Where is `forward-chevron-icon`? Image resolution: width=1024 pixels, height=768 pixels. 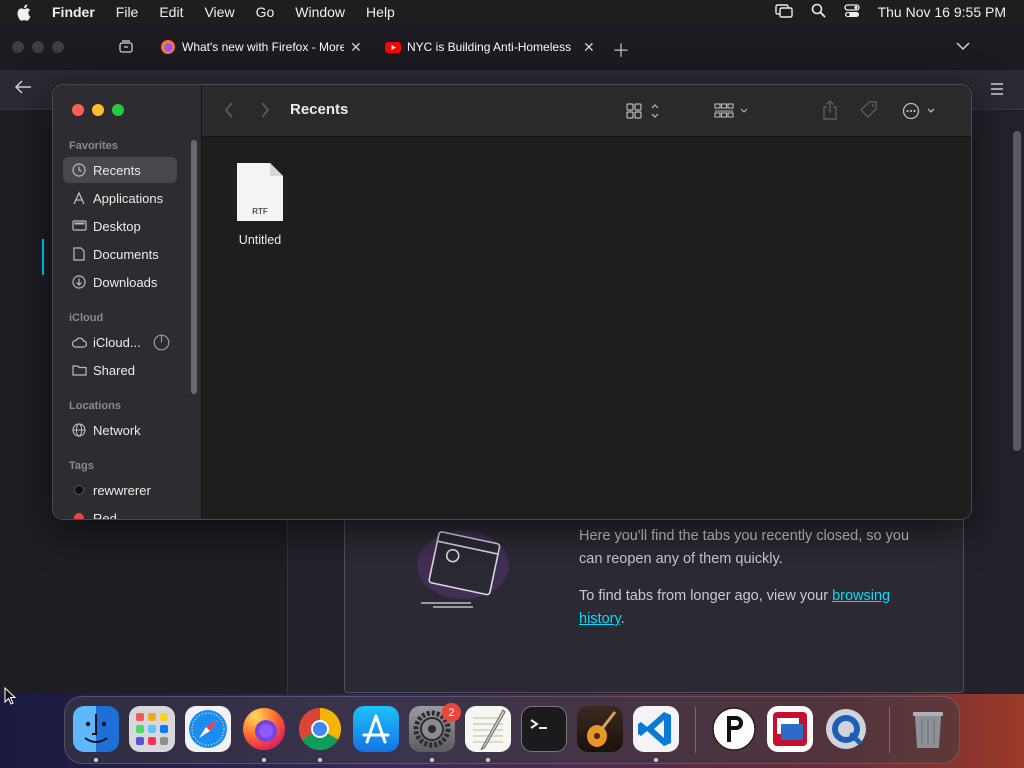
forward-chevron-icon is located at coordinates (265, 110).